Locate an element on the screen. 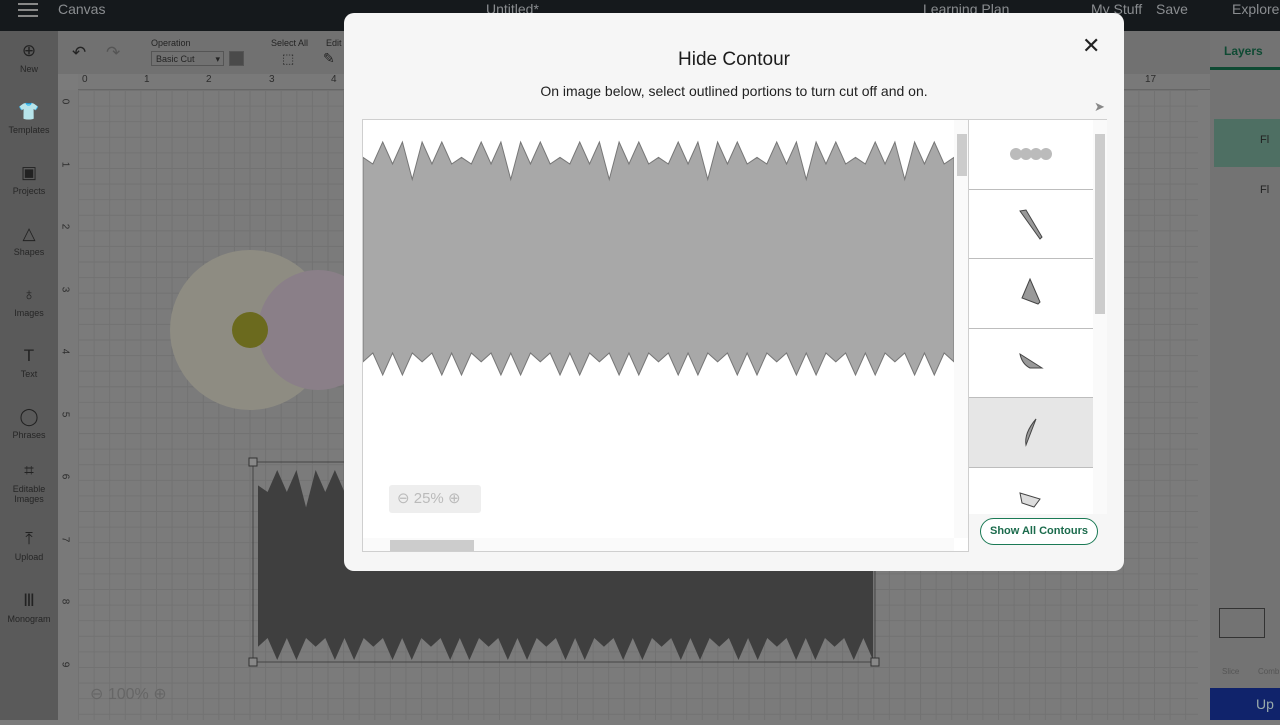 This screenshot has height=725, width=1280. sidebar-item-monogram: Ⅲ Monogram is located at coordinates (29, 607).